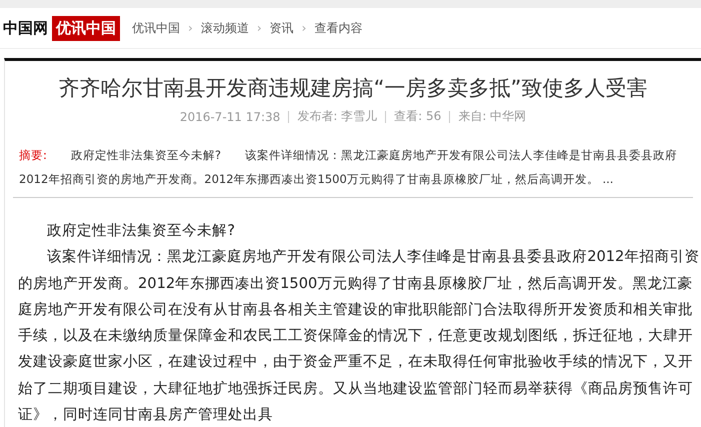 Image resolution: width=701 pixels, height=427 pixels. What do you see at coordinates (337, 116) in the screenshot?
I see `article-meta: 发布者: 李雪儿` at bounding box center [337, 116].